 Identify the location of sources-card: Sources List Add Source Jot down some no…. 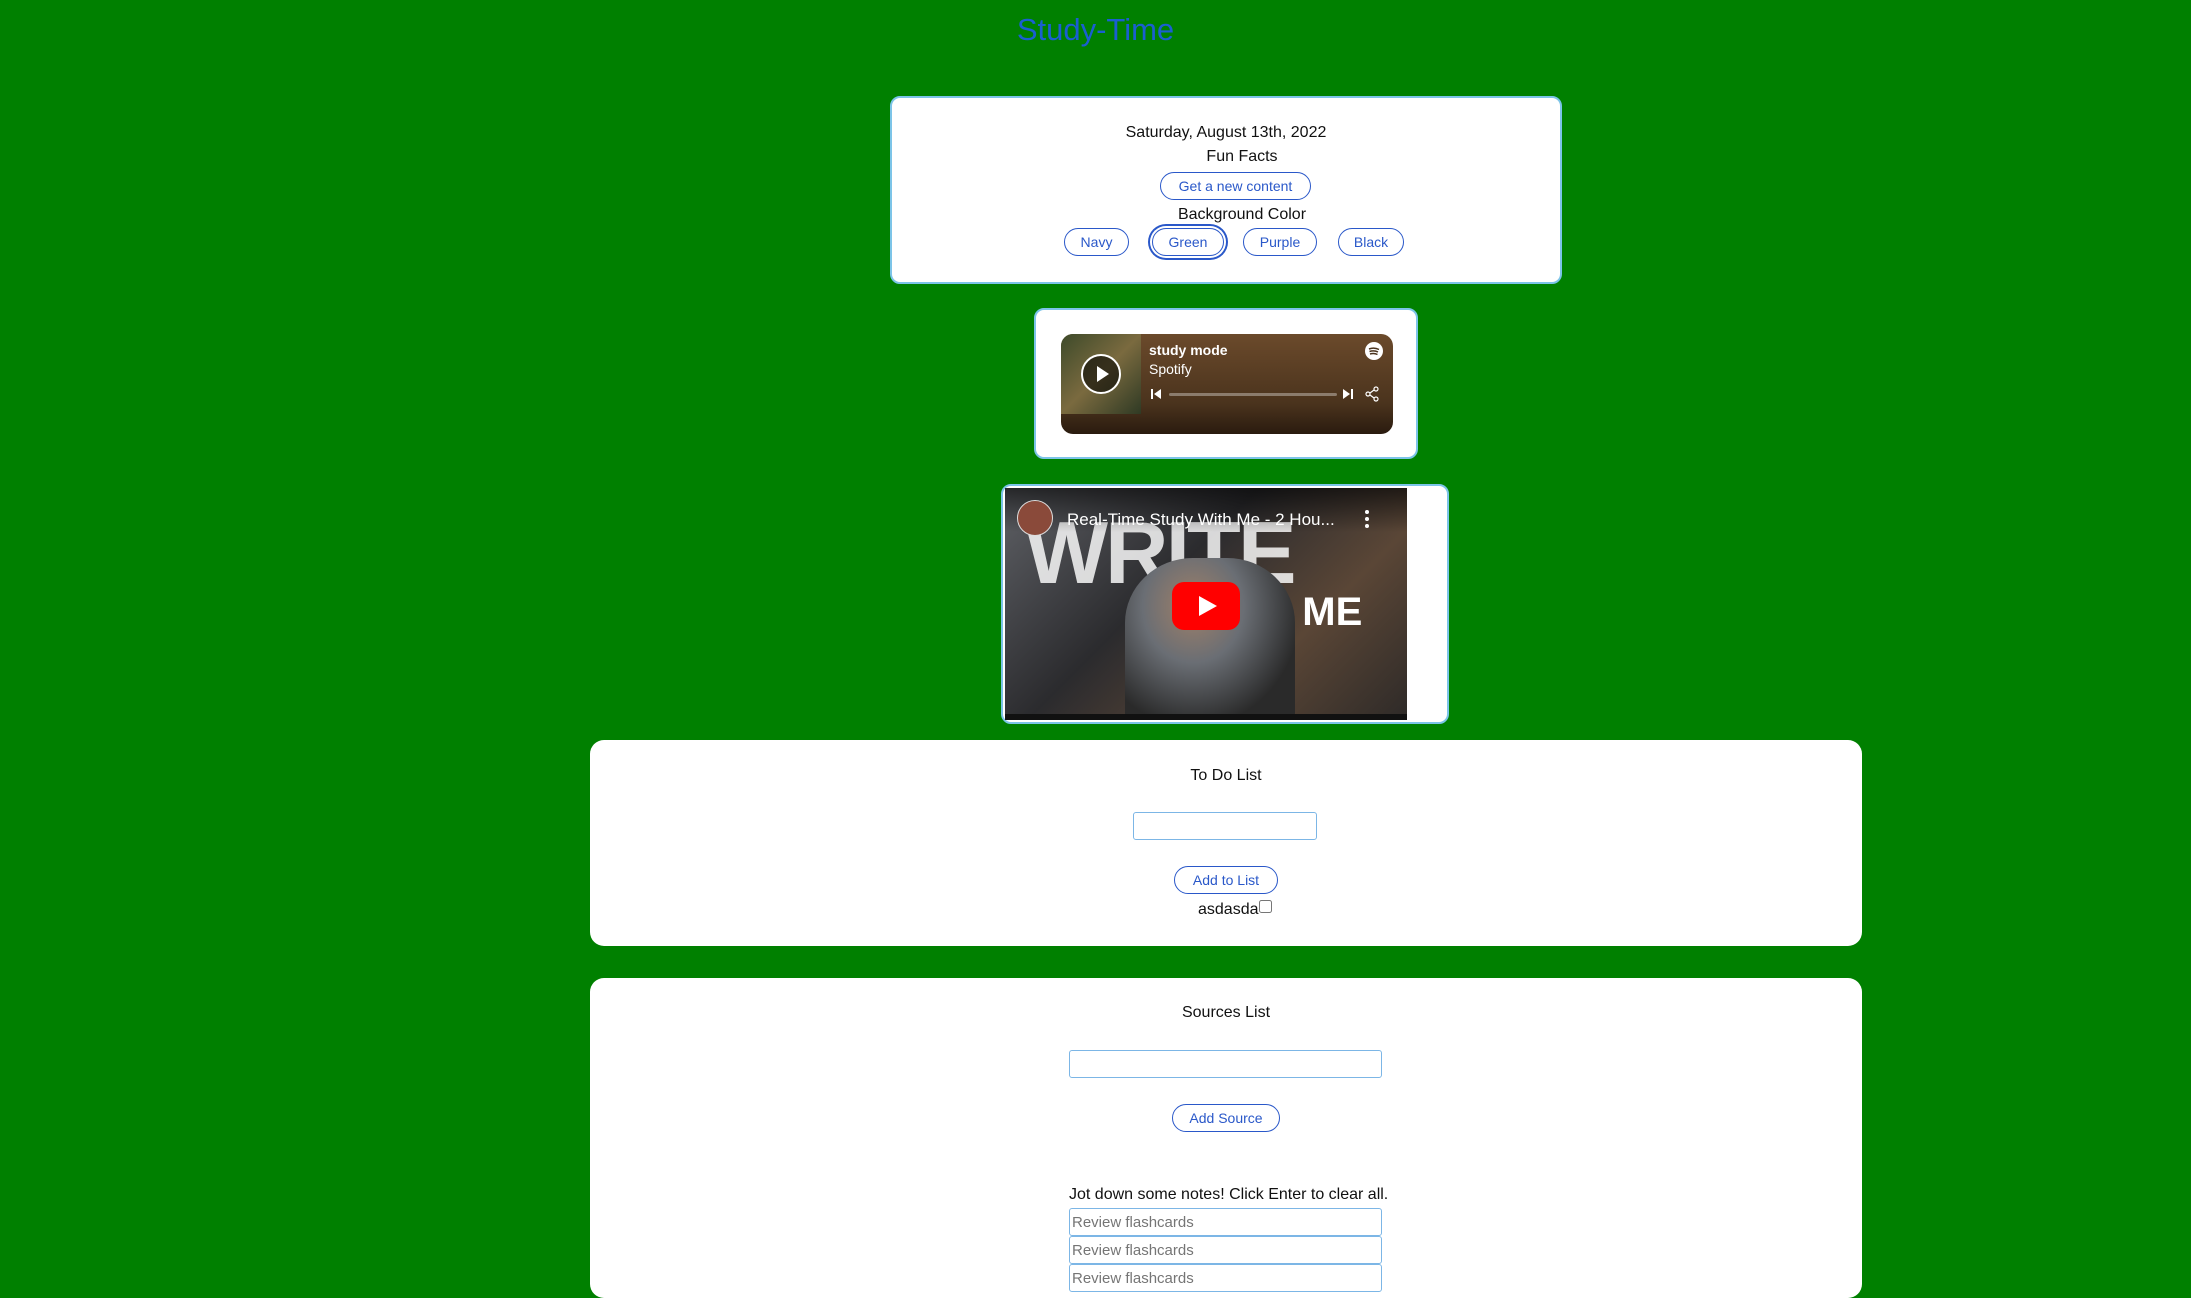
(1226, 1138).